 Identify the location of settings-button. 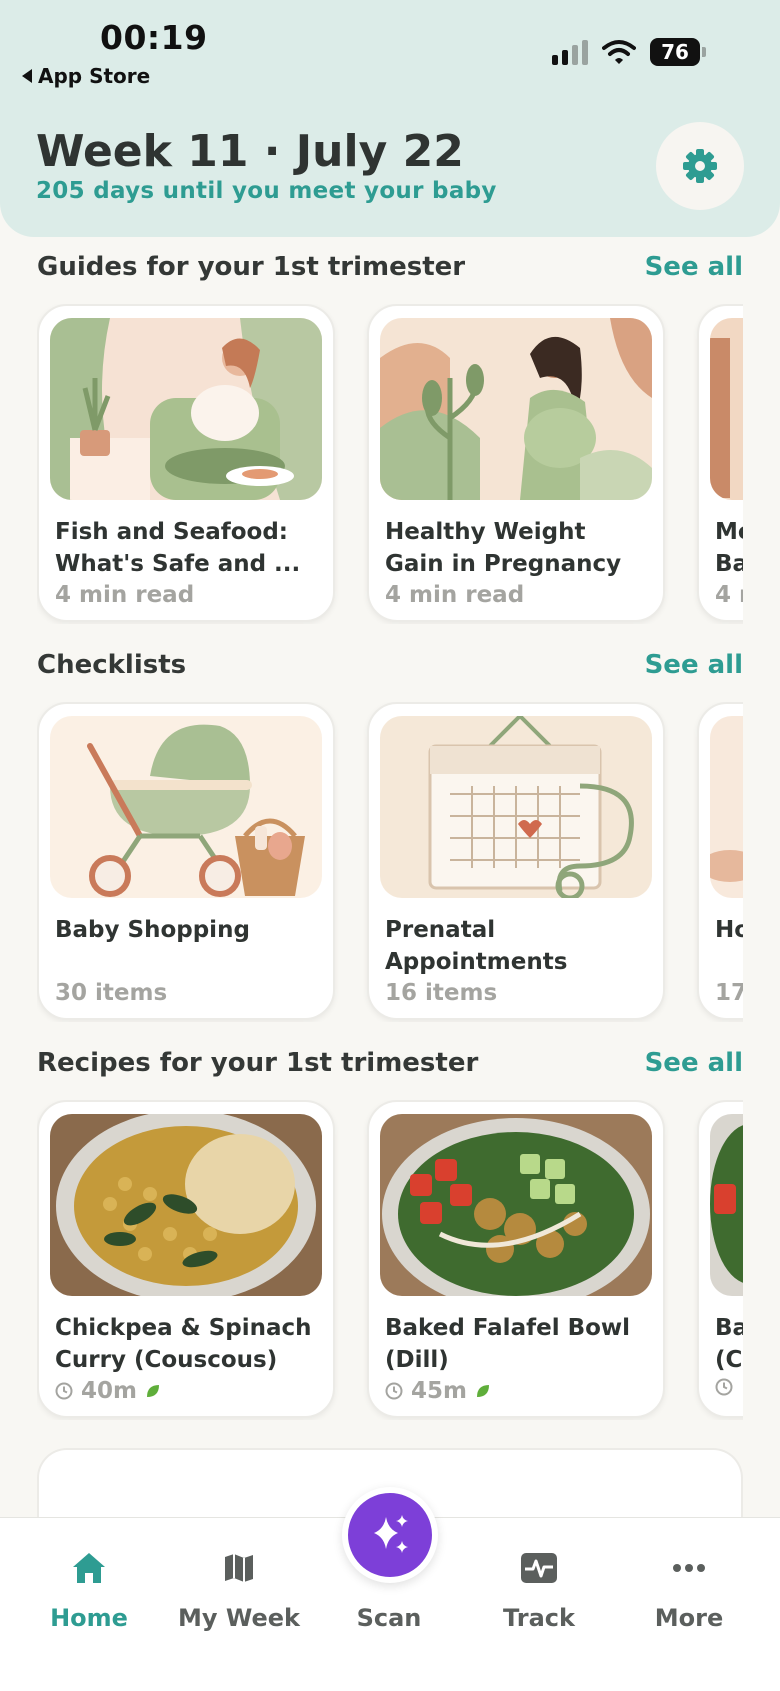
(700, 166).